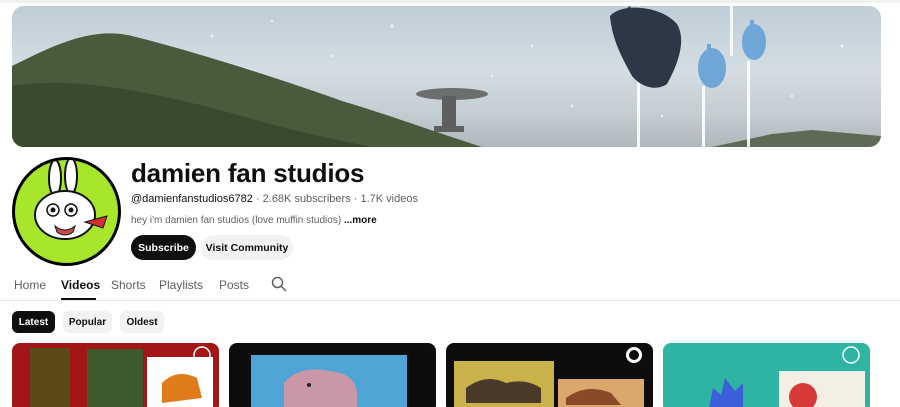  Describe the element at coordinates (80, 285) in the screenshot. I see `tab-videos: Videos` at that location.